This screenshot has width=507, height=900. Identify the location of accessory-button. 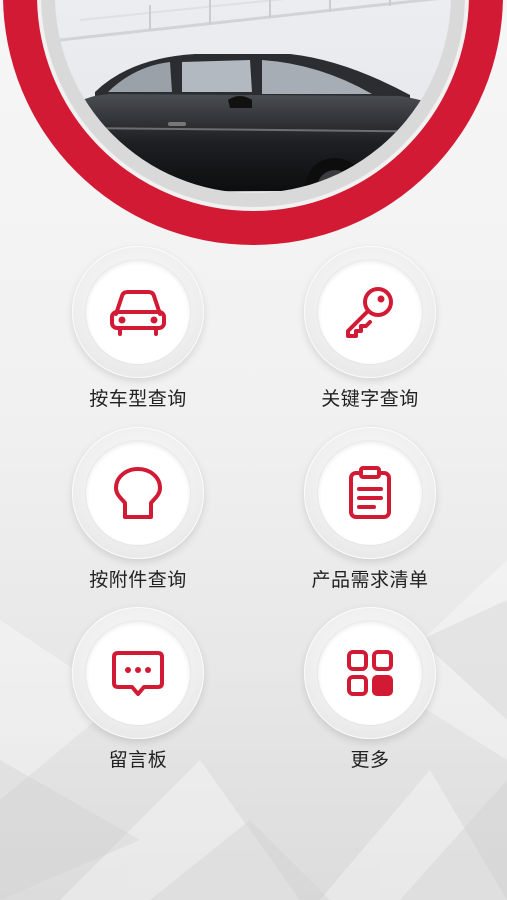
(138, 493).